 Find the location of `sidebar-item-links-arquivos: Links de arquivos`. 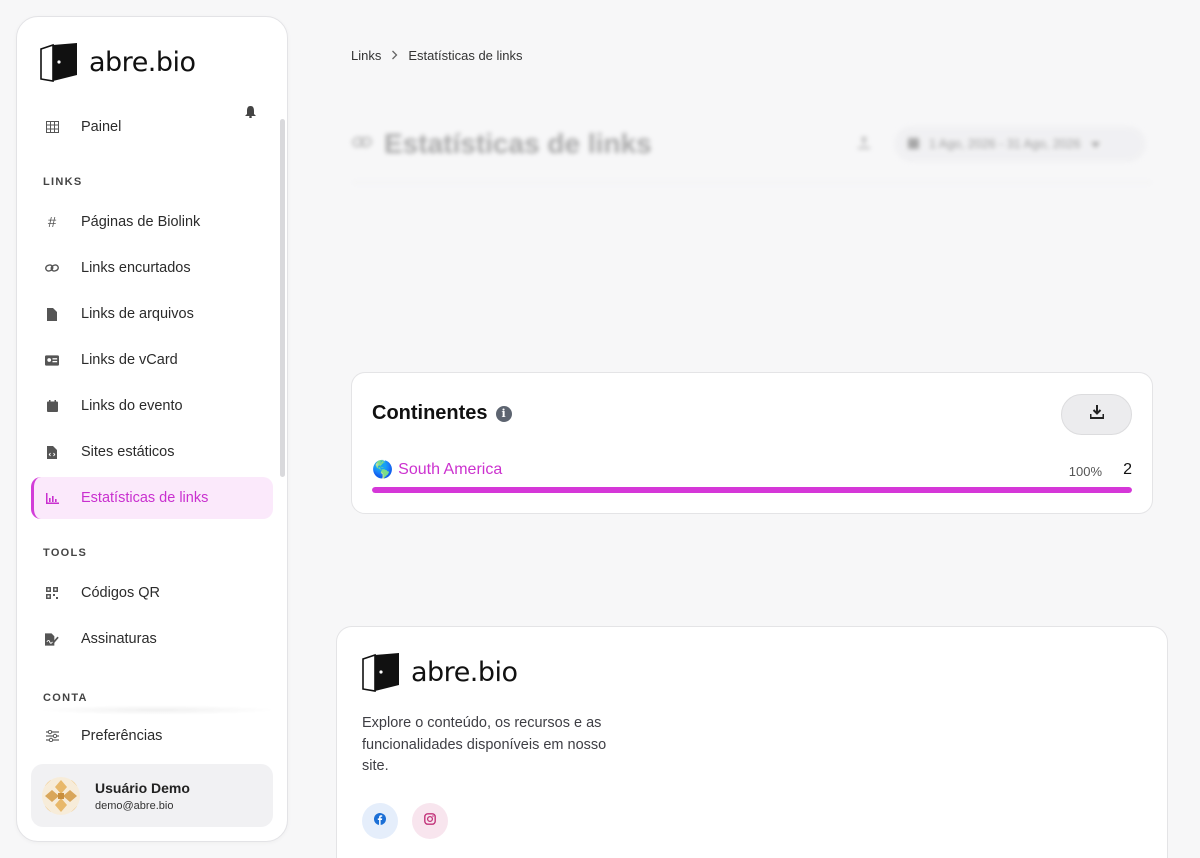

sidebar-item-links-arquivos: Links de arquivos is located at coordinates (152, 314).